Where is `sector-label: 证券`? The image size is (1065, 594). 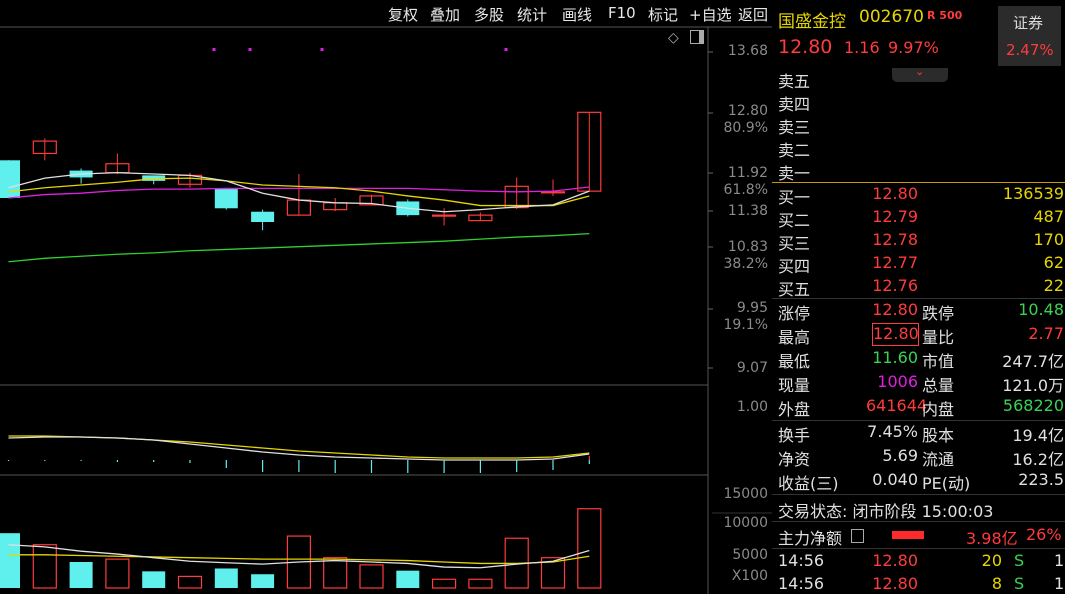 sector-label: 证券 is located at coordinates (1028, 23).